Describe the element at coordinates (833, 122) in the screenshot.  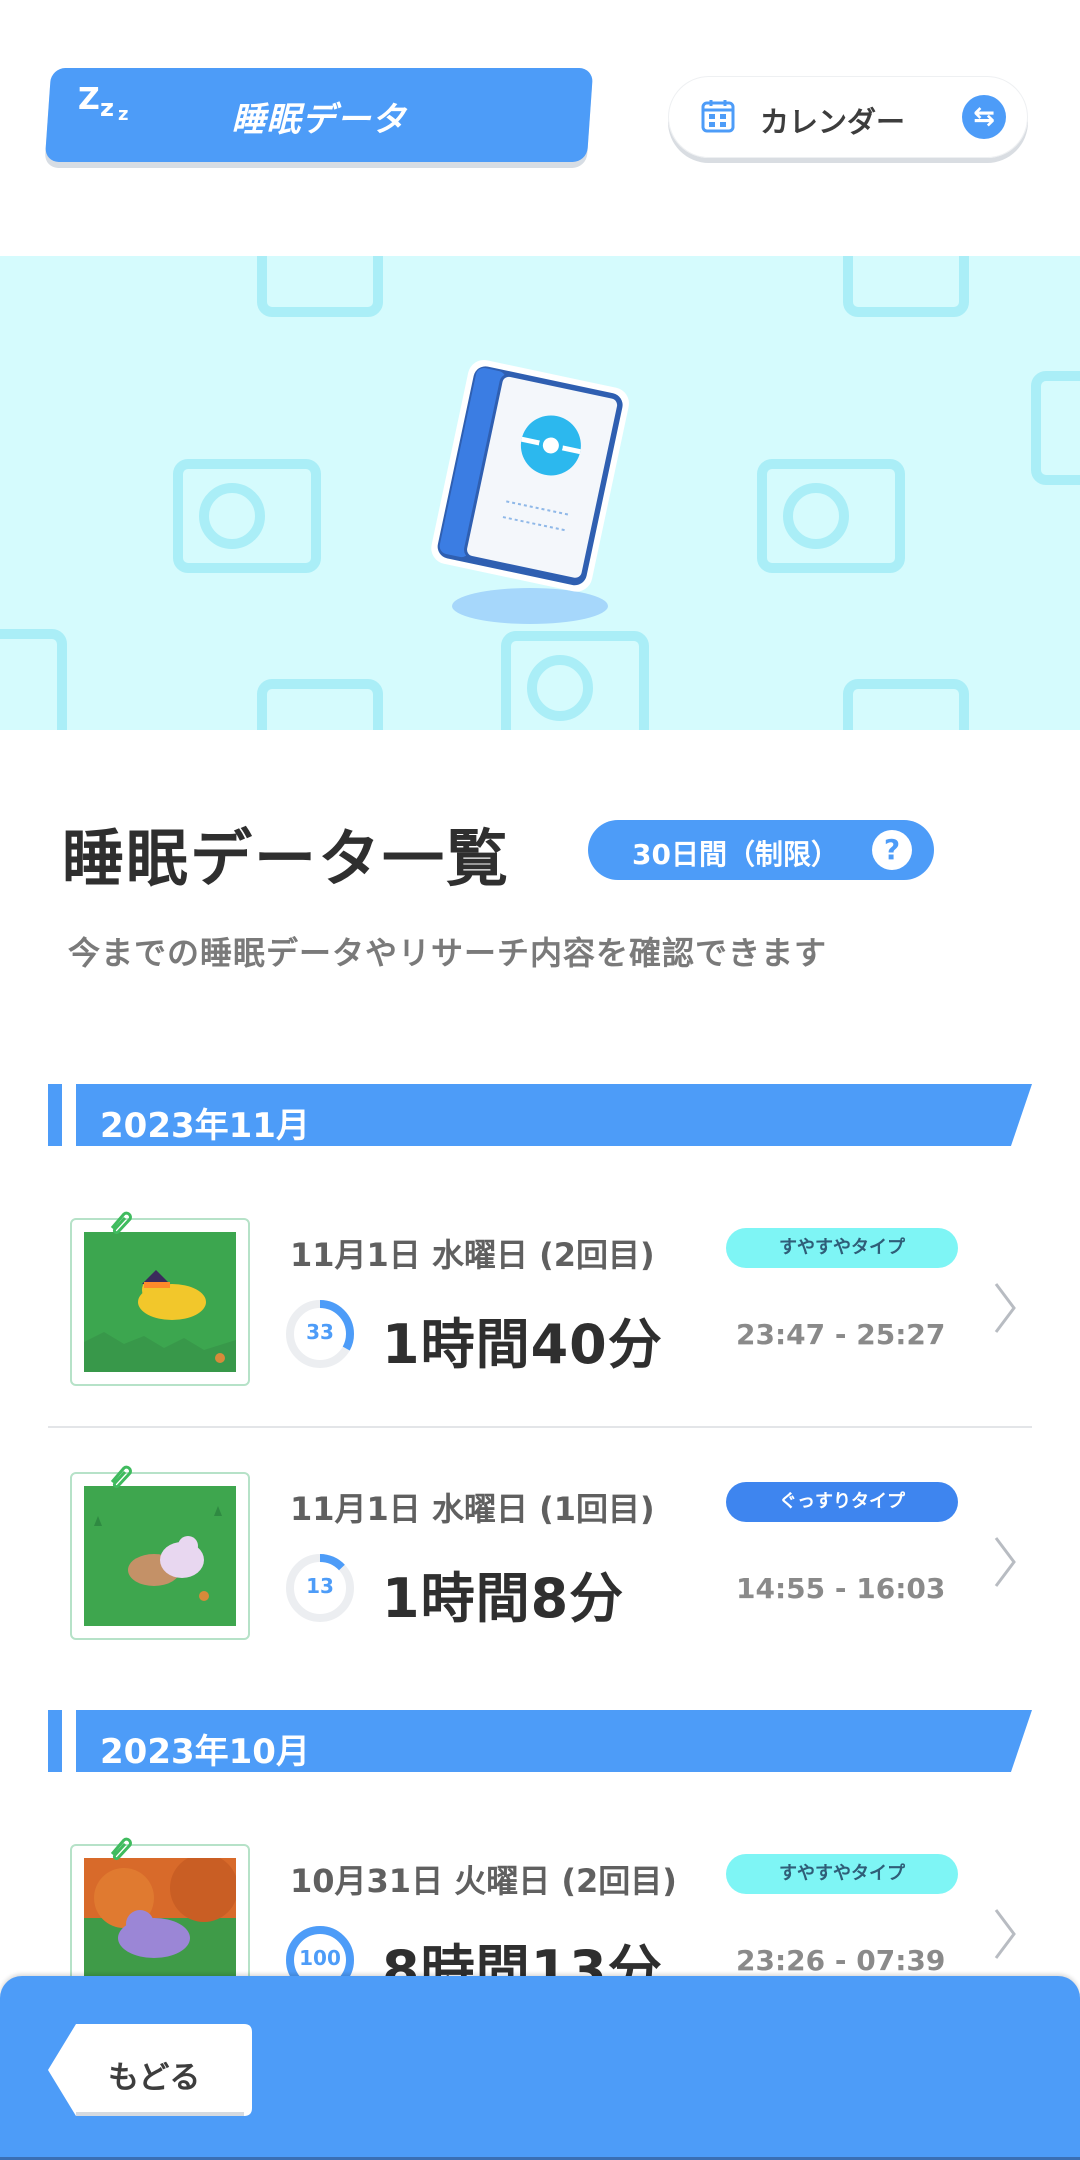
I see `calendar-label: カレンダー` at that location.